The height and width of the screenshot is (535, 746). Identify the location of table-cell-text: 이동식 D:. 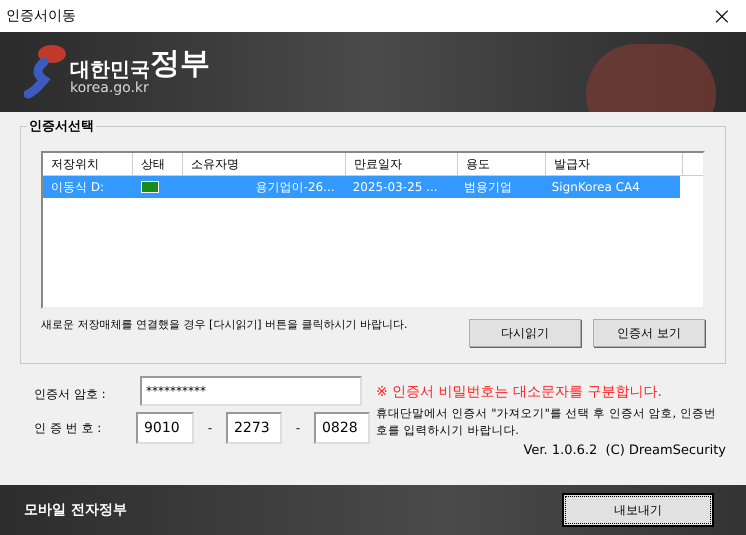
(78, 187).